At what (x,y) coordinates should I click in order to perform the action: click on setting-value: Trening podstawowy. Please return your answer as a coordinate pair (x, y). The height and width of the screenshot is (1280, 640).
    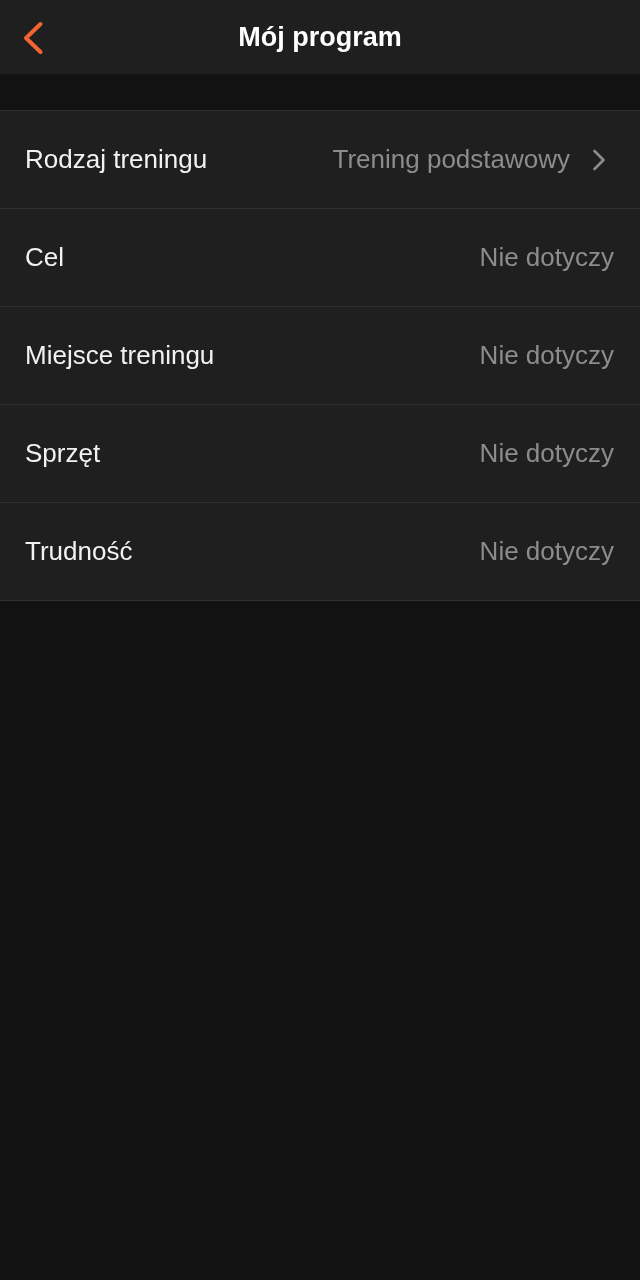
    Looking at the image, I should click on (451, 159).